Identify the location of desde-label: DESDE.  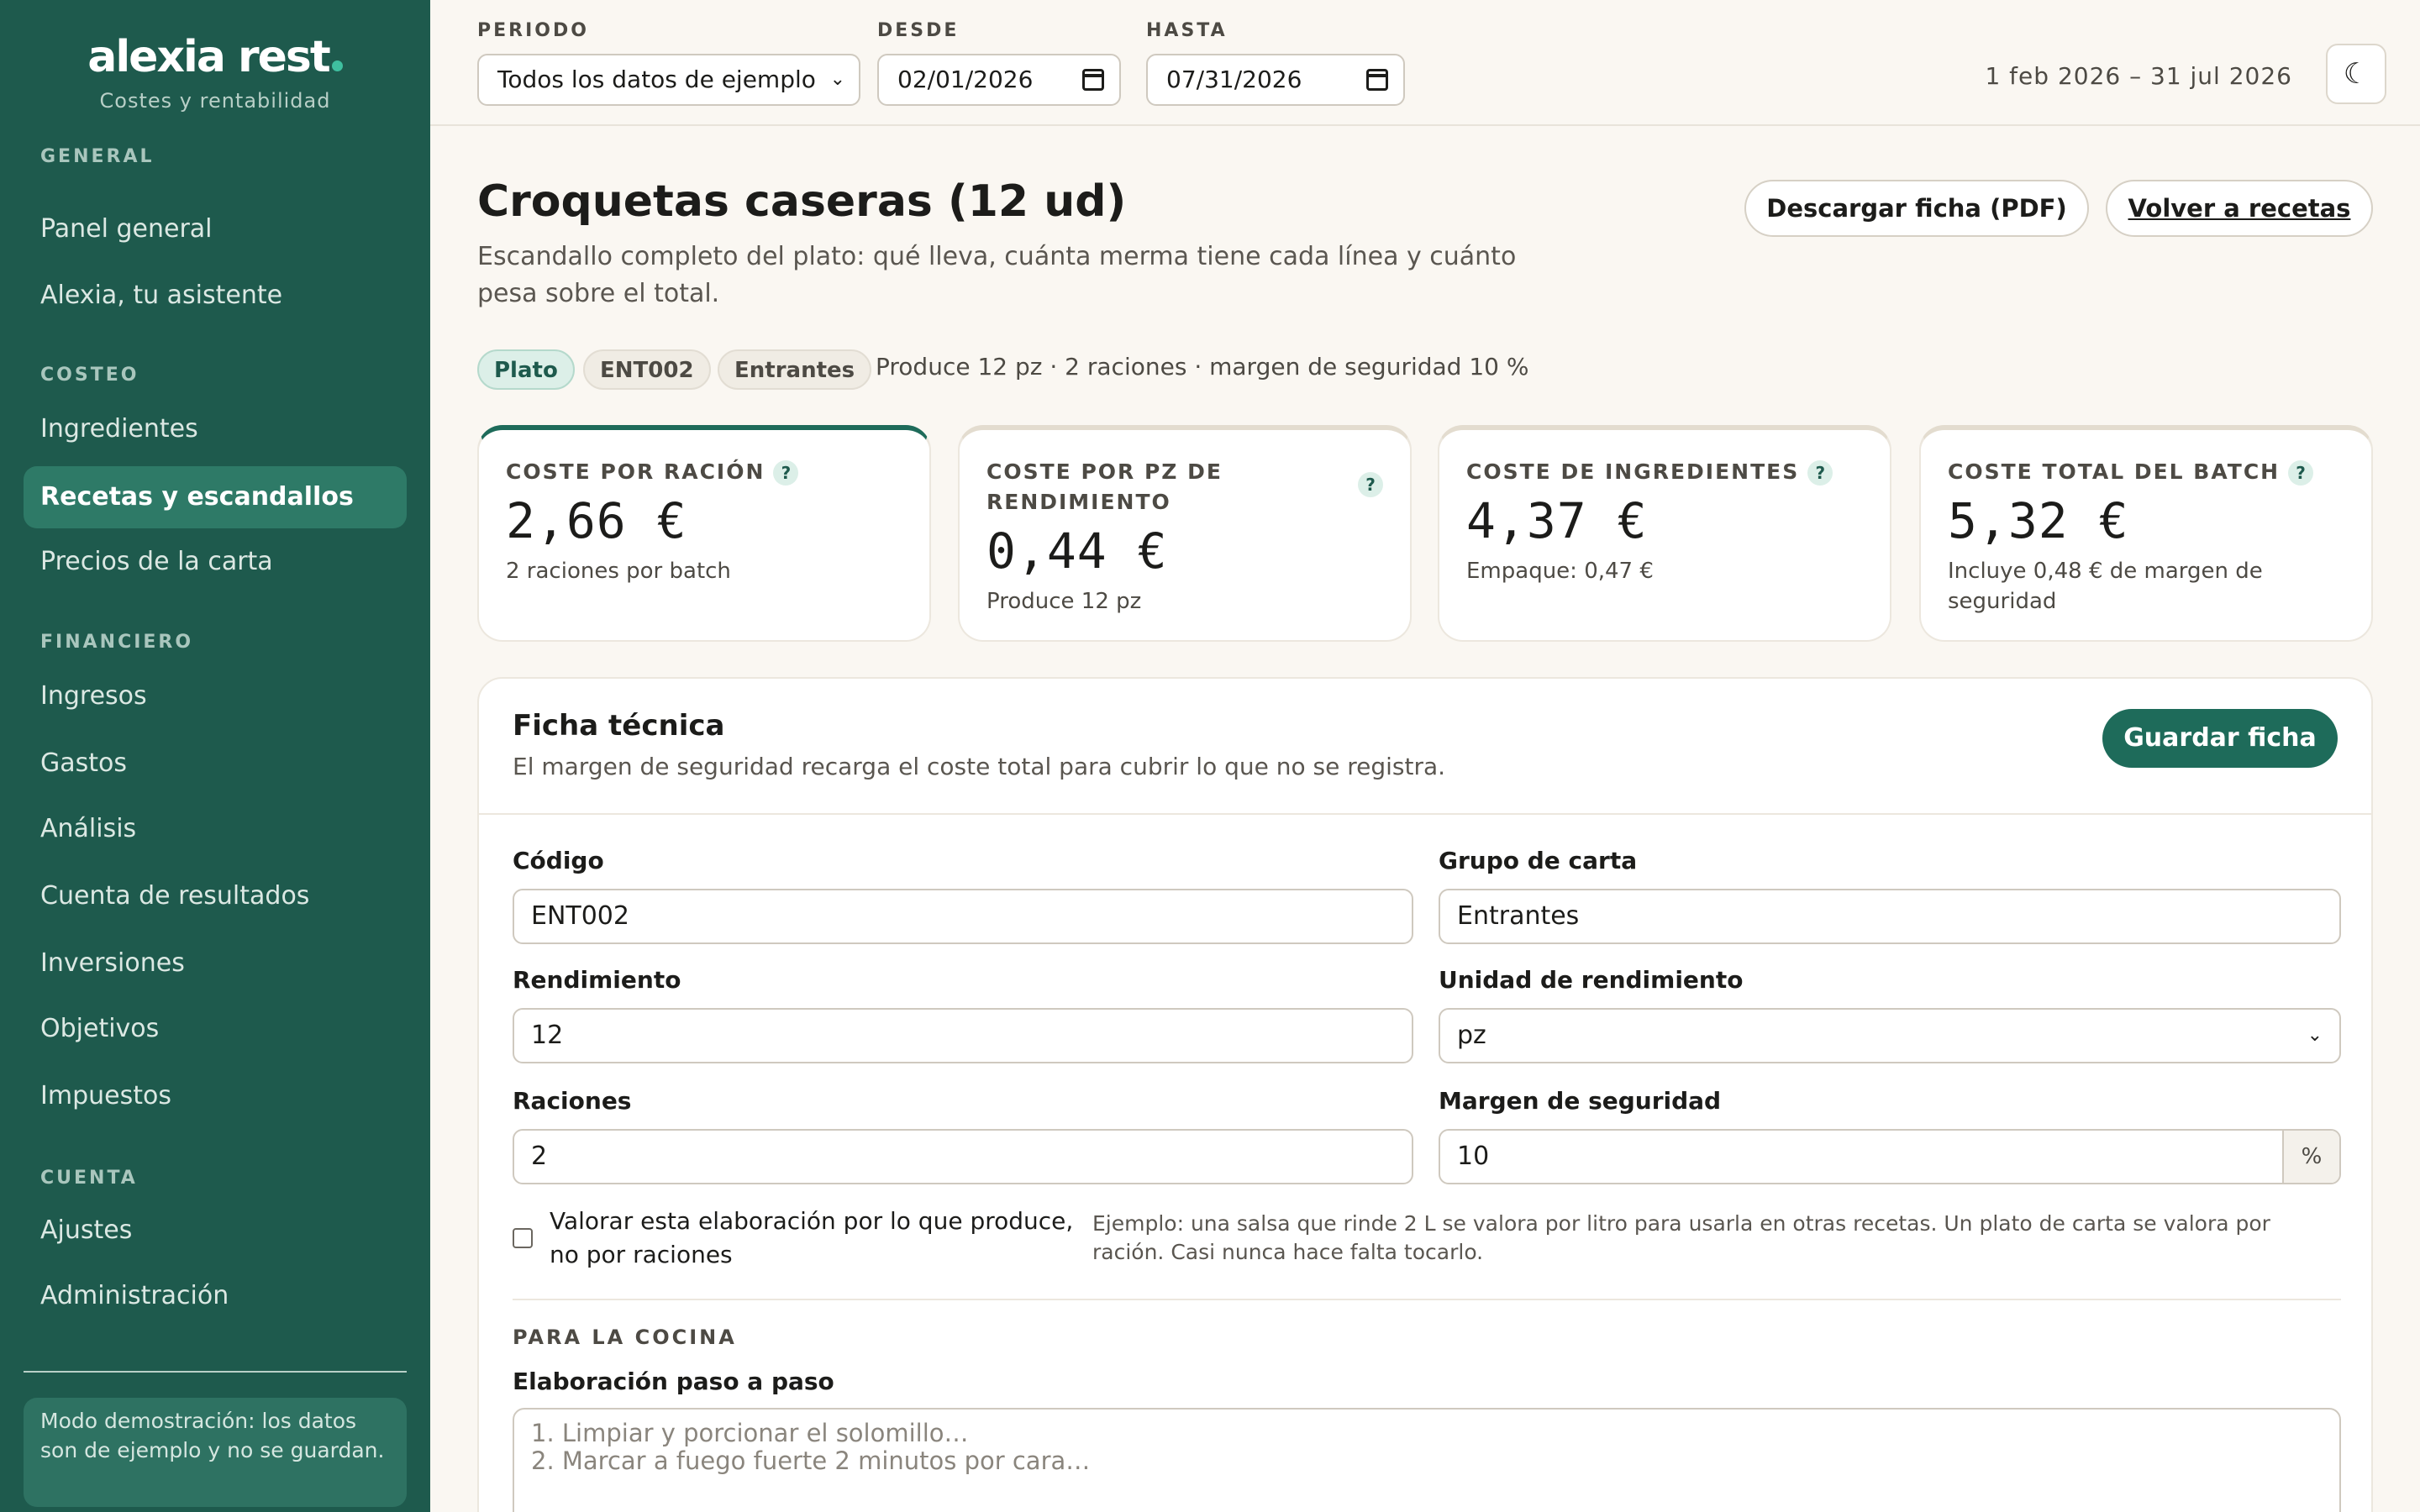
(918, 30).